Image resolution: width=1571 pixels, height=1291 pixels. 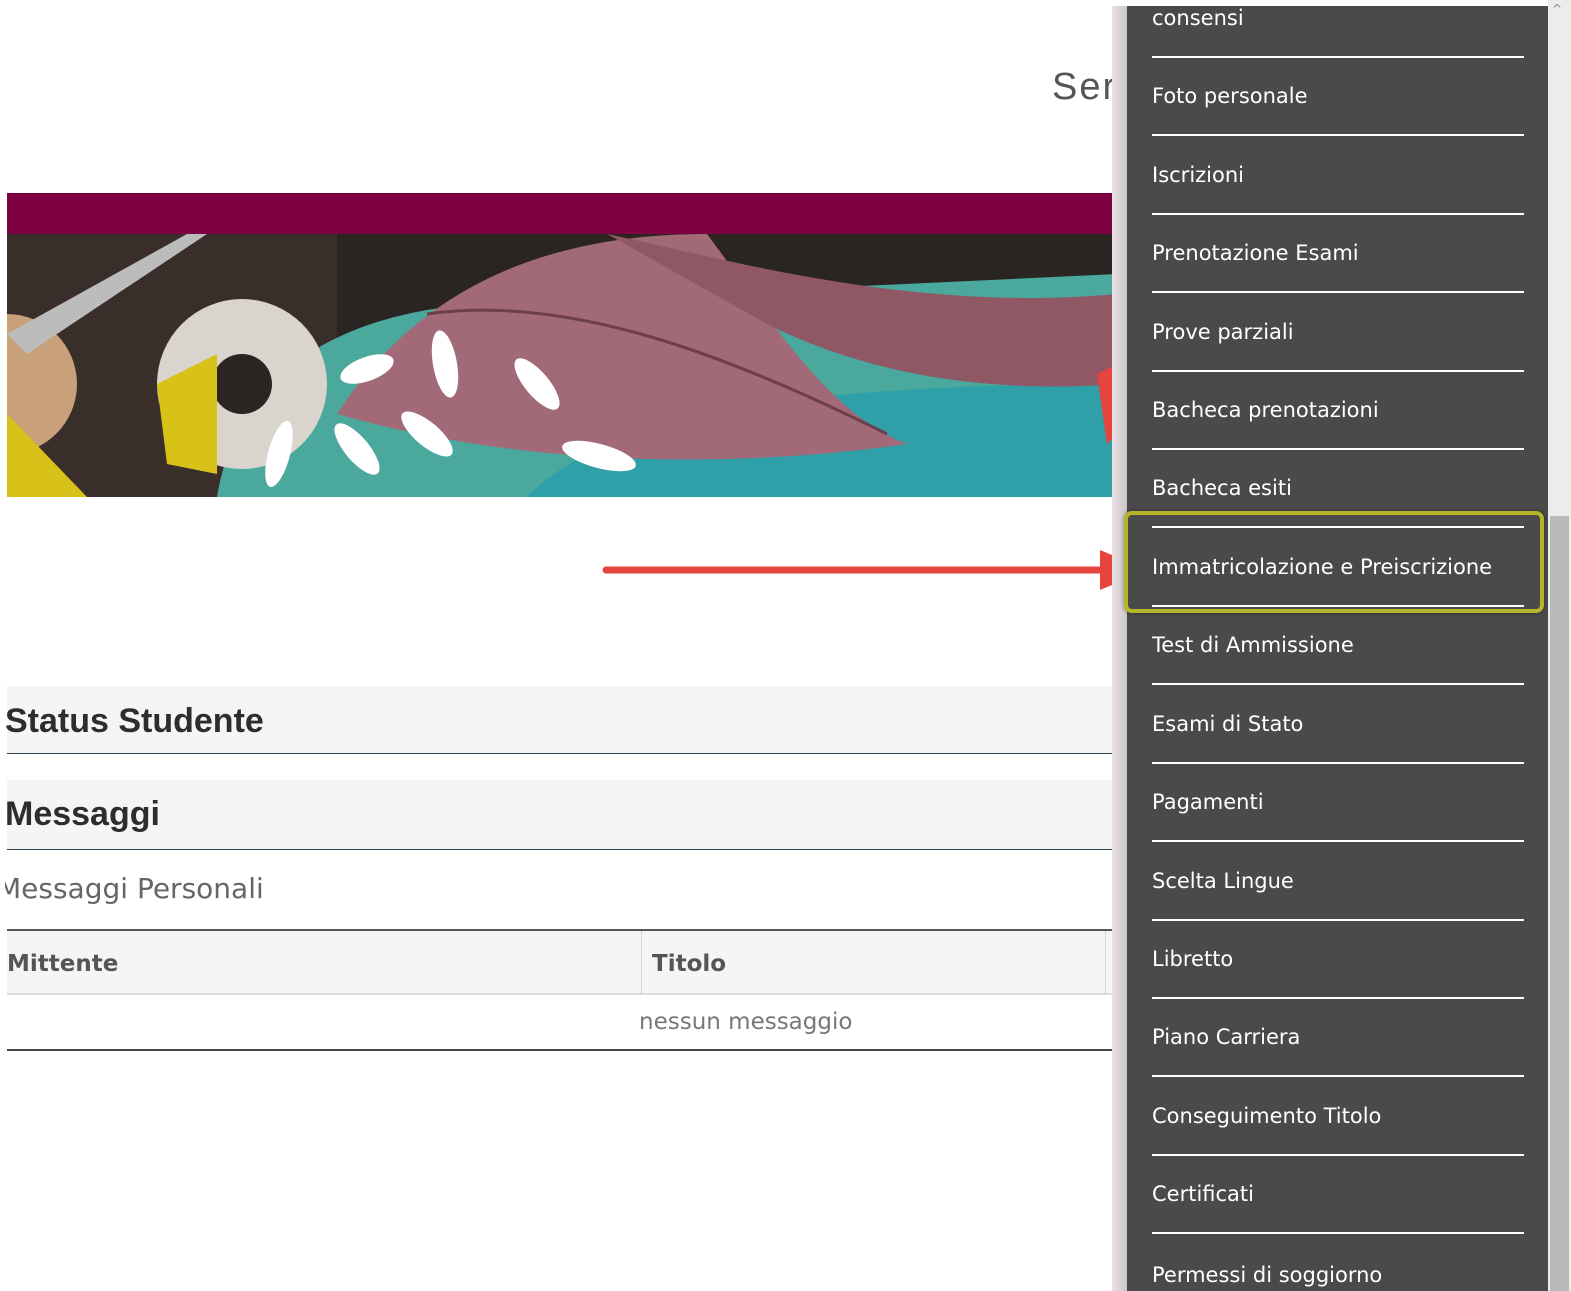 What do you see at coordinates (134, 721) in the screenshot?
I see `status-title: Status Studente` at bounding box center [134, 721].